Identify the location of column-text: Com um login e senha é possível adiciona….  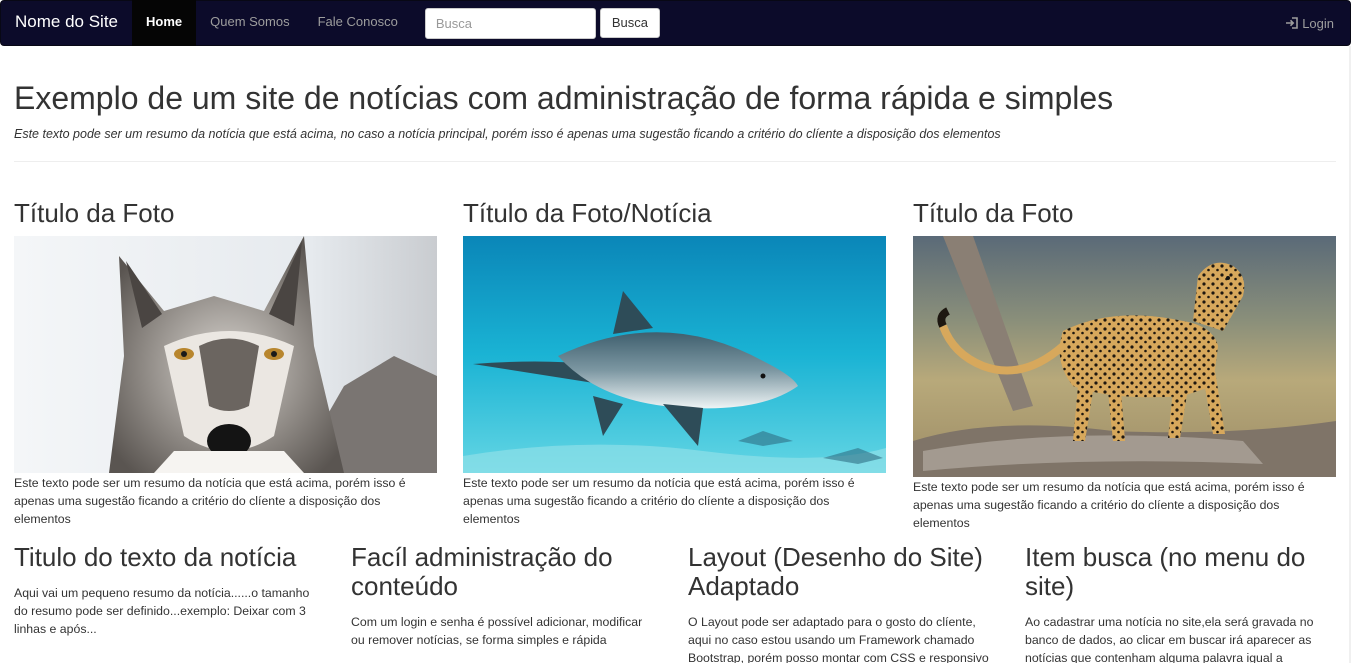
(497, 631).